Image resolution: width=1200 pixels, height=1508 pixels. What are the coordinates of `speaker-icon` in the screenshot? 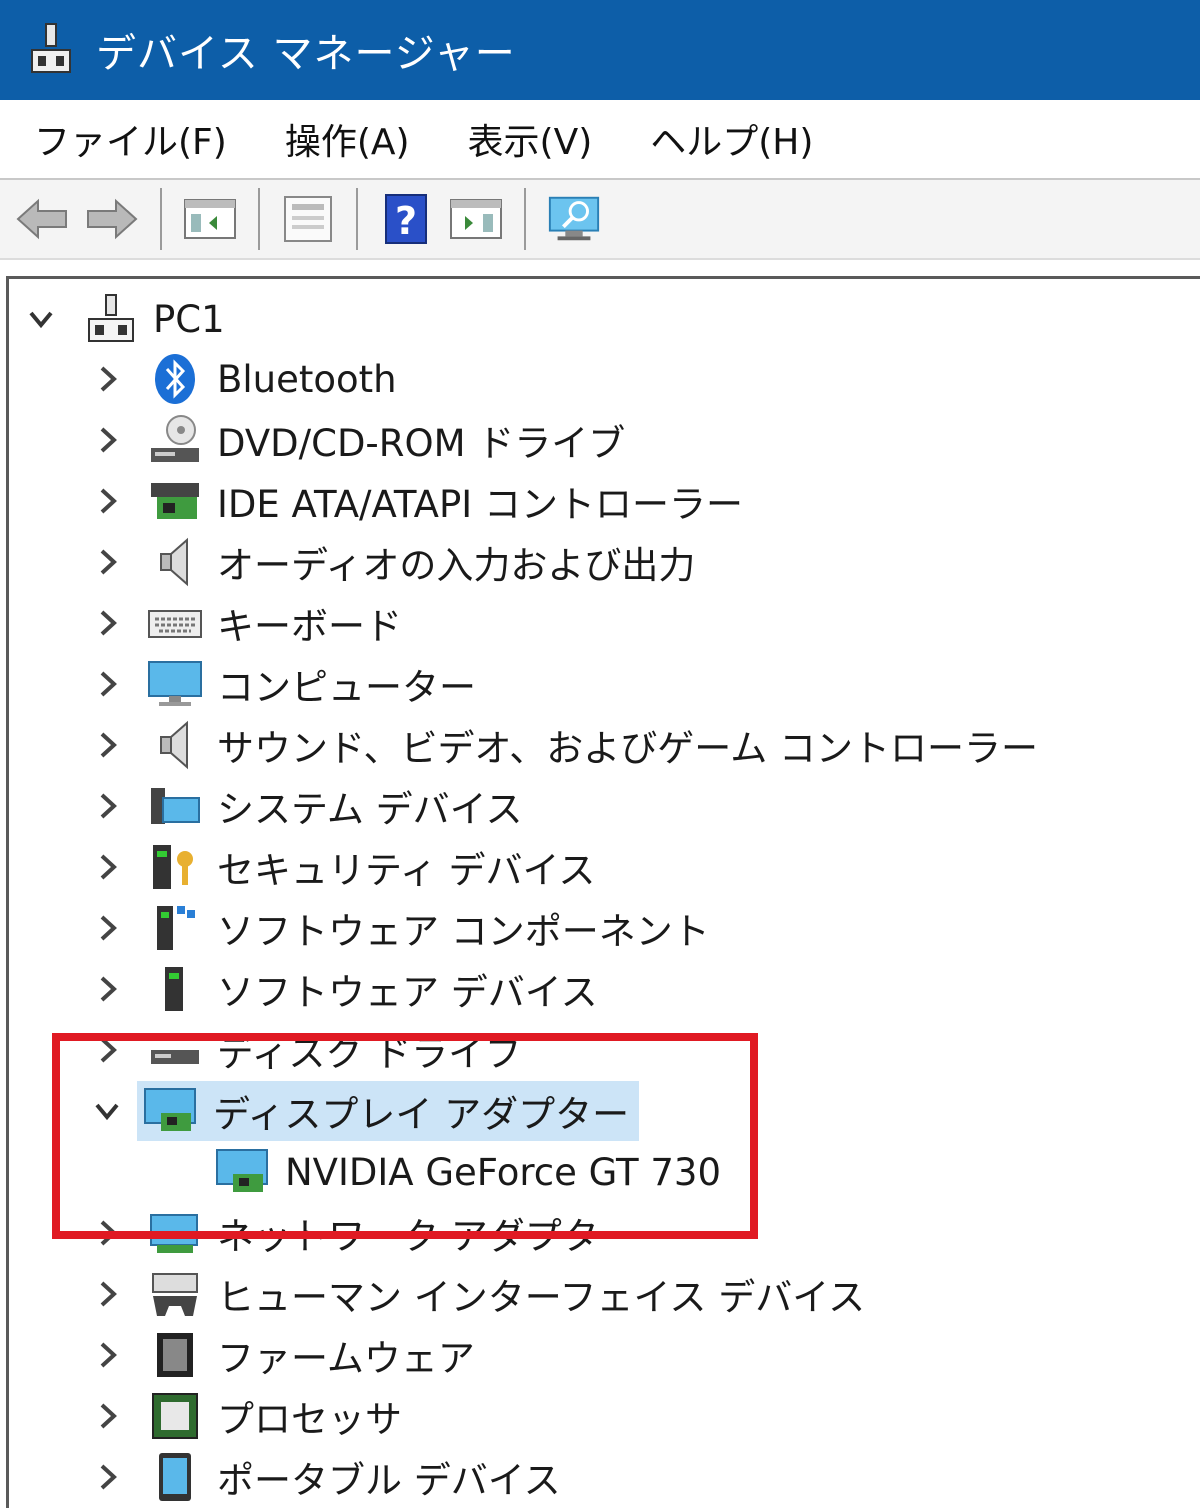 It's located at (174, 562).